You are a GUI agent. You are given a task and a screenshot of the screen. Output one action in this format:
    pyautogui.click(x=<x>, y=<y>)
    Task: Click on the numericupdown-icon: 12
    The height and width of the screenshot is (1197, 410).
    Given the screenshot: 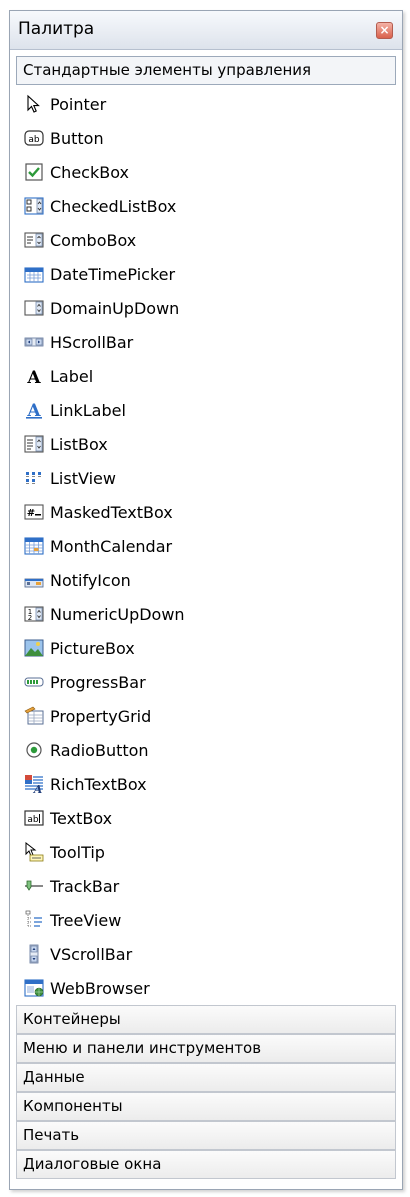 What is the action you would take?
    pyautogui.click(x=34, y=614)
    